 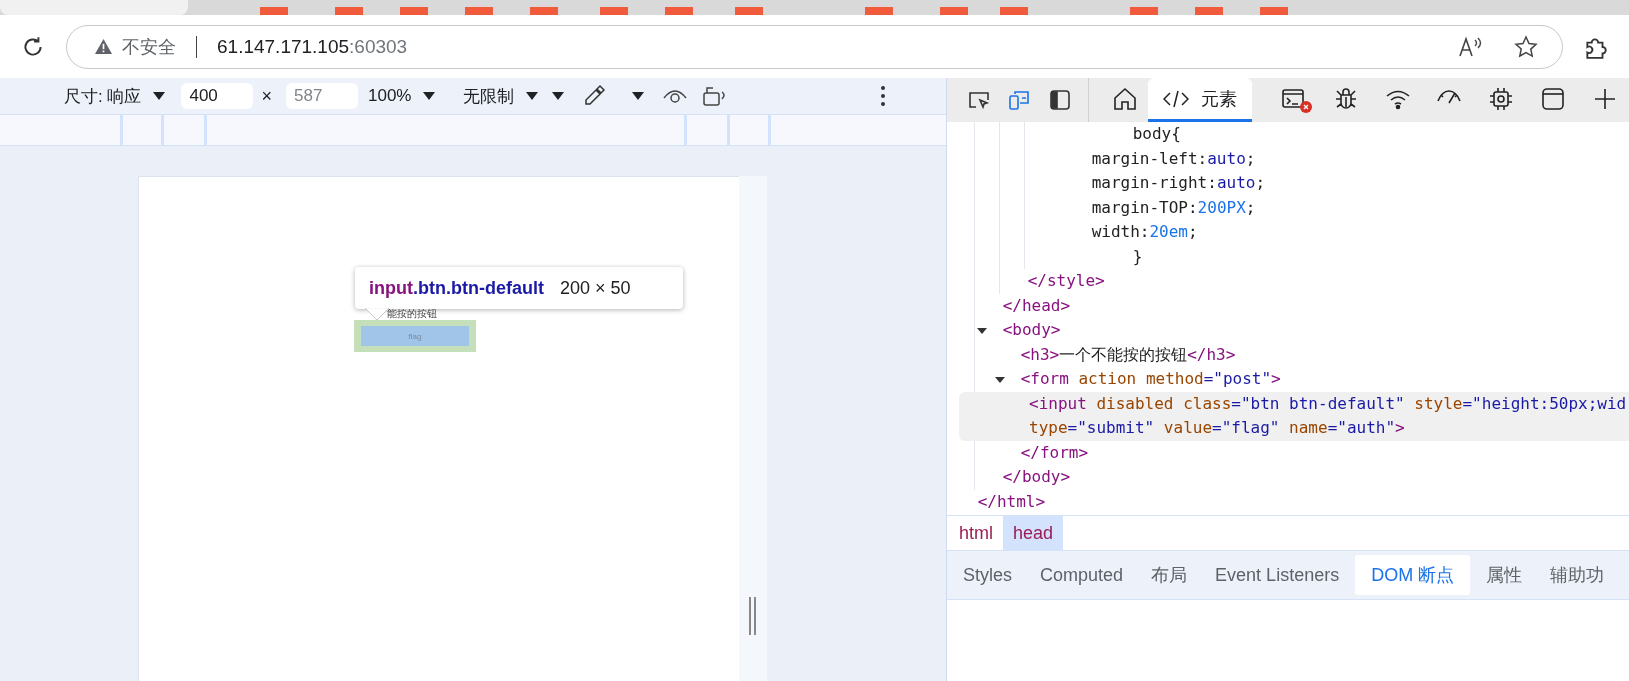 I want to click on more-options-icon, so click(x=883, y=96).